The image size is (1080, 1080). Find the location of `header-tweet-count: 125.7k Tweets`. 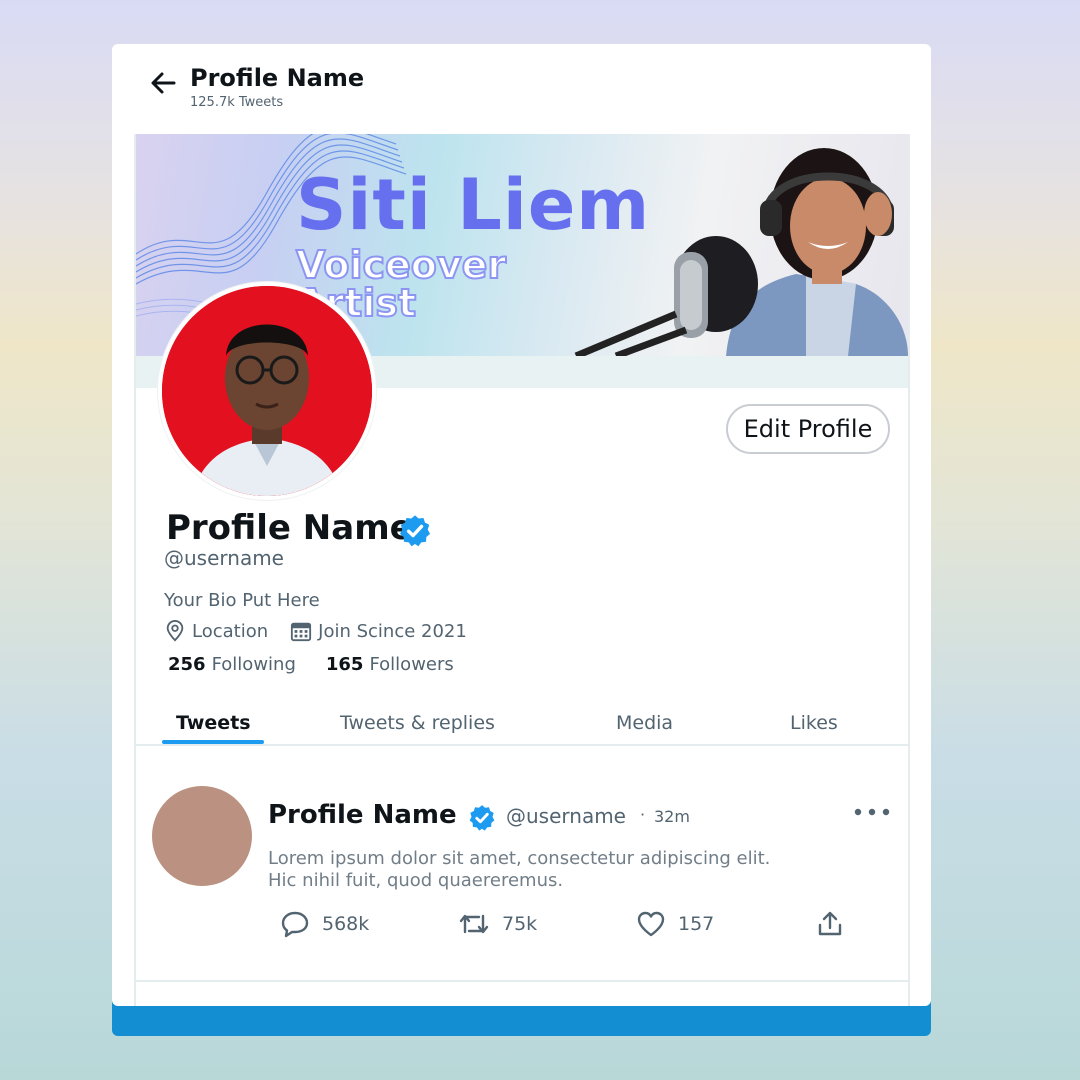

header-tweet-count: 125.7k Tweets is located at coordinates (237, 102).